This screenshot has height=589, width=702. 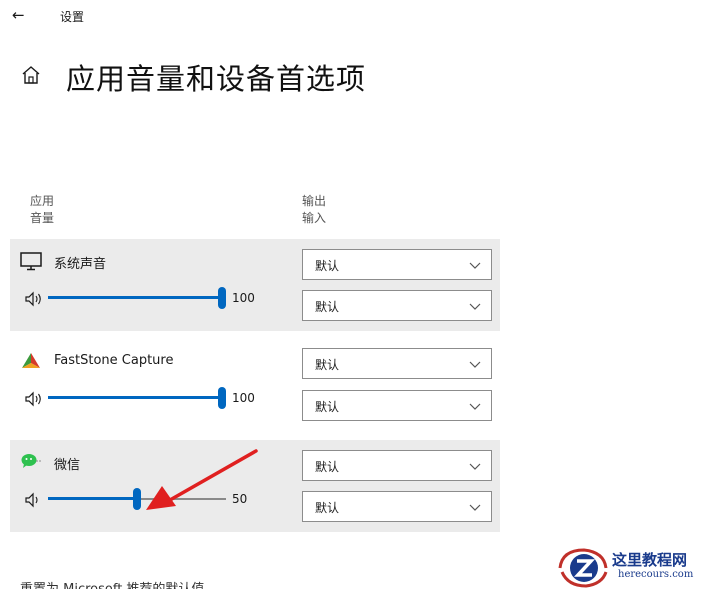 I want to click on app-name: FastStone Capture, so click(x=114, y=360).